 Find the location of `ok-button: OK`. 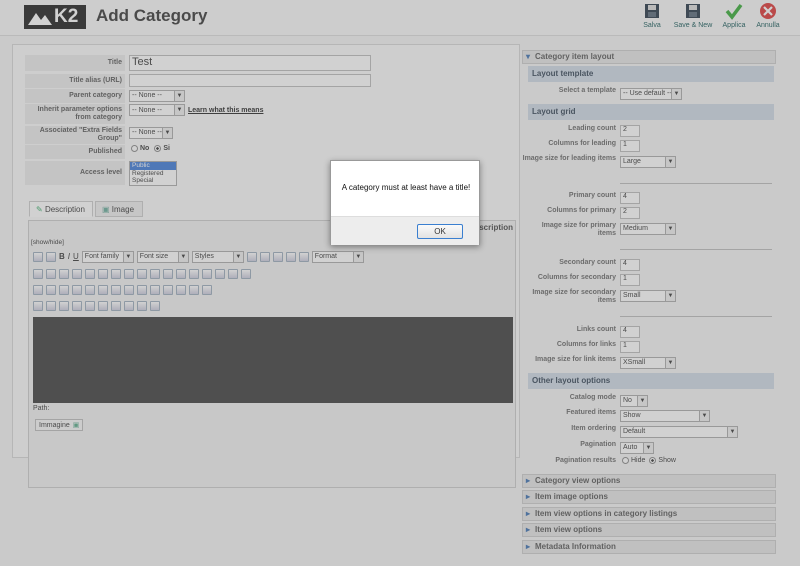

ok-button: OK is located at coordinates (440, 231).